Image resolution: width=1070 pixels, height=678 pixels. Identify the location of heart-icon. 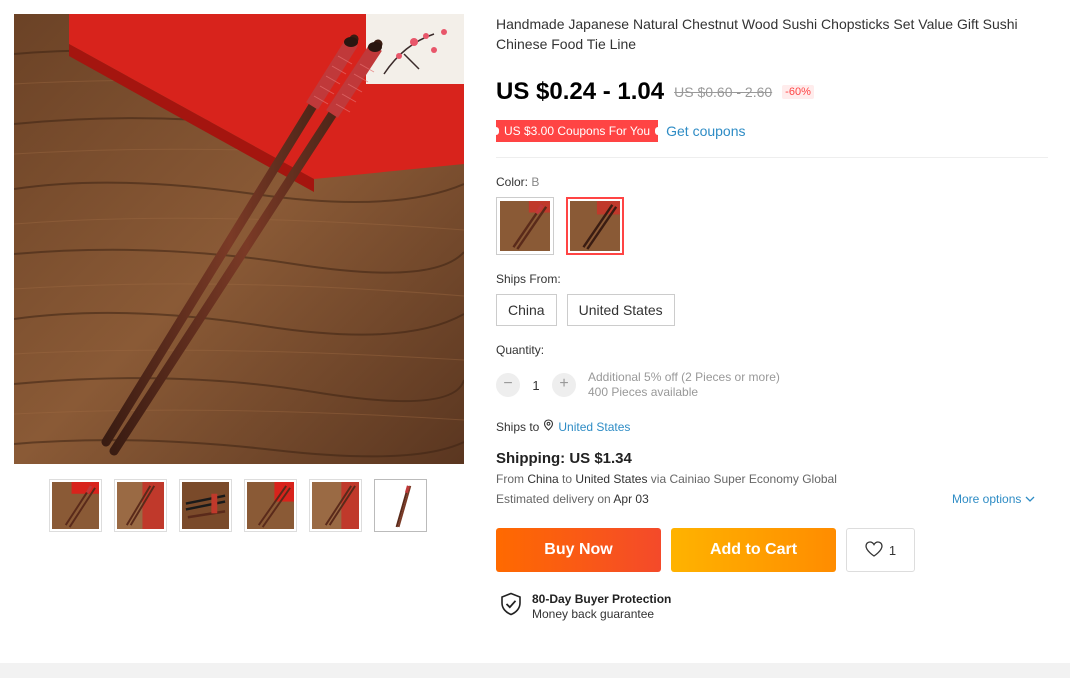
(874, 550).